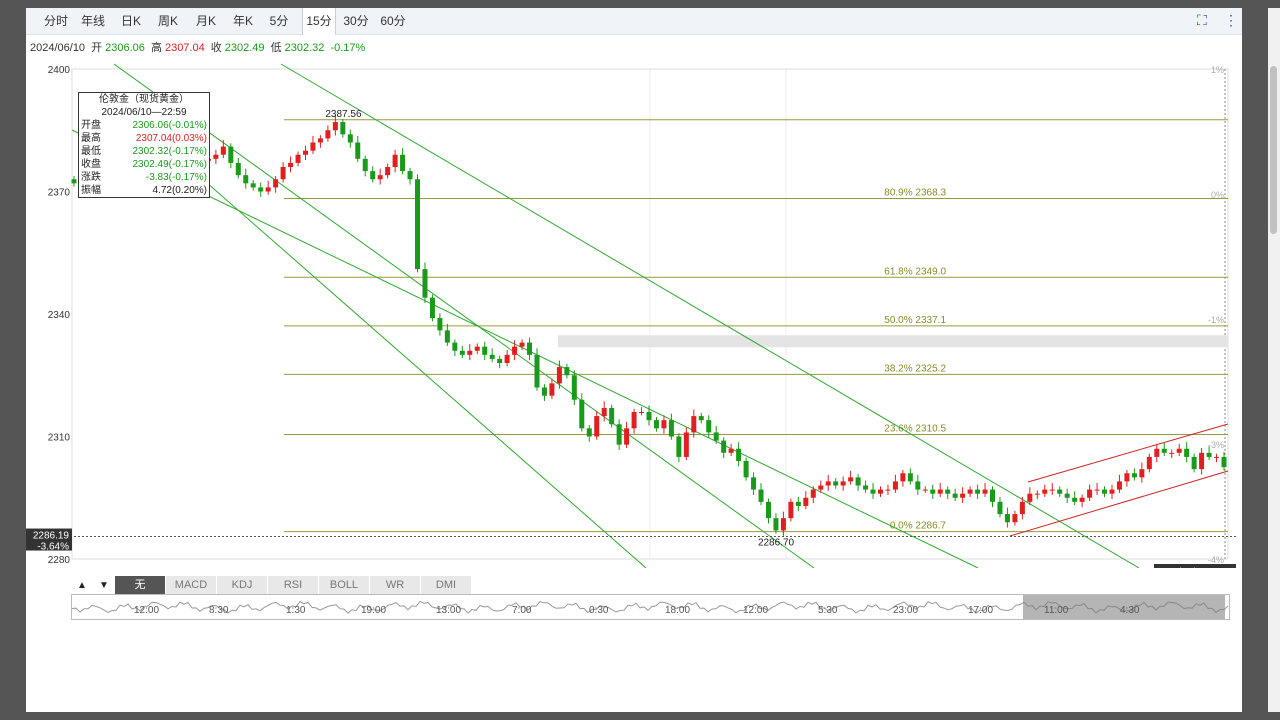 Image resolution: width=1280 pixels, height=720 pixels. What do you see at coordinates (915, 271) in the screenshot?
I see `fib-label: 61.8% 2349.0` at bounding box center [915, 271].